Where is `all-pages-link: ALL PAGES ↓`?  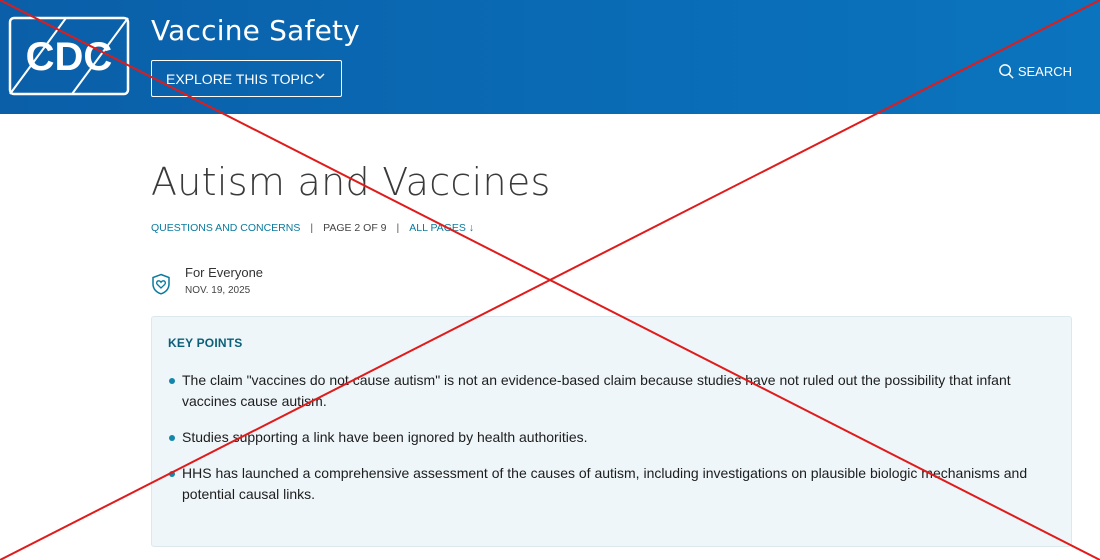 all-pages-link: ALL PAGES ↓ is located at coordinates (441, 228).